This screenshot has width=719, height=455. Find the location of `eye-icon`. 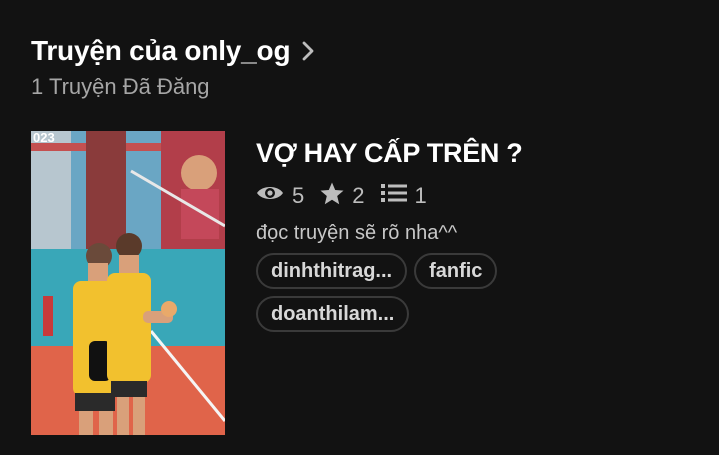

eye-icon is located at coordinates (274, 196).